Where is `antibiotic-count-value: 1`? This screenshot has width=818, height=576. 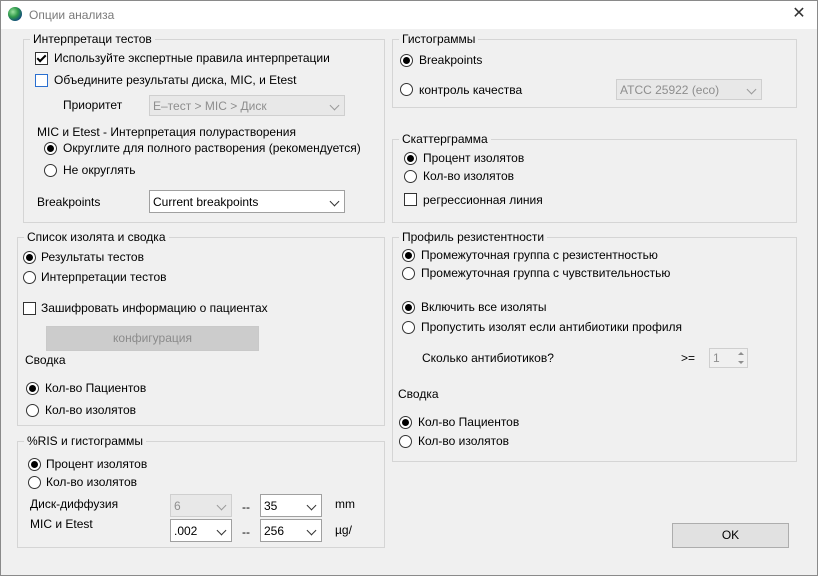
antibiotic-count-value: 1 is located at coordinates (716, 358).